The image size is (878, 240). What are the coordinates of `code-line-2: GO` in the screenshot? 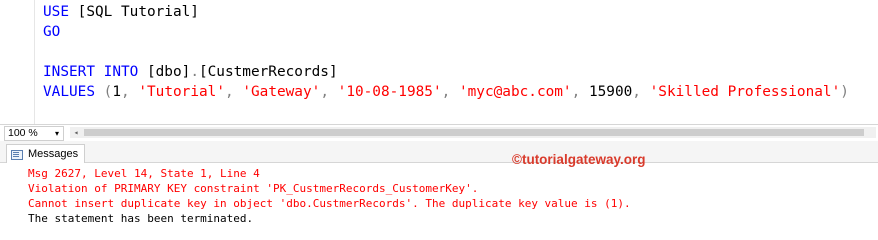 It's located at (51, 32).